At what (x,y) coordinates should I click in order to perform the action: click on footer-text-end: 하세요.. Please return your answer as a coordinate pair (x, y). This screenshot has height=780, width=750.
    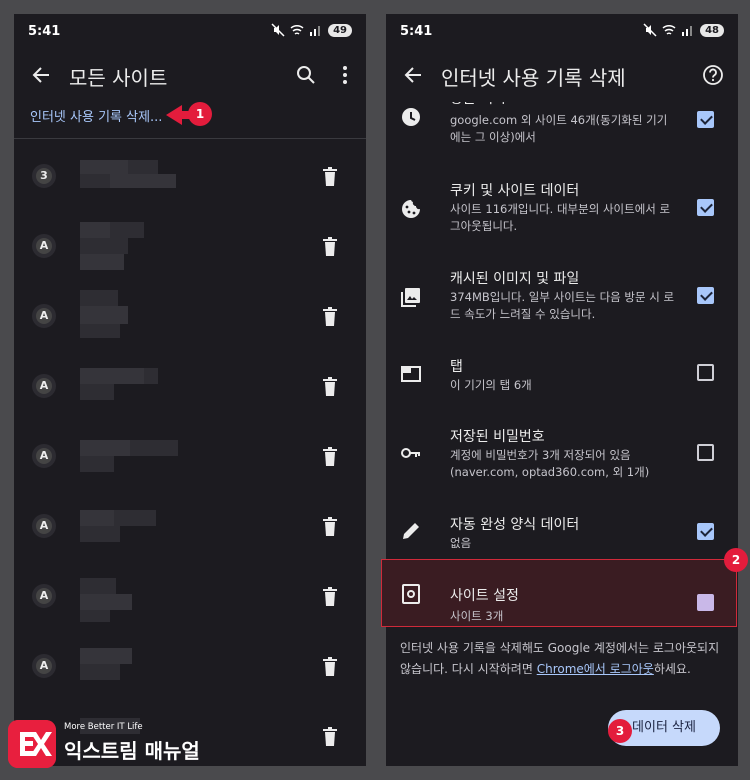
    Looking at the image, I should click on (672, 669).